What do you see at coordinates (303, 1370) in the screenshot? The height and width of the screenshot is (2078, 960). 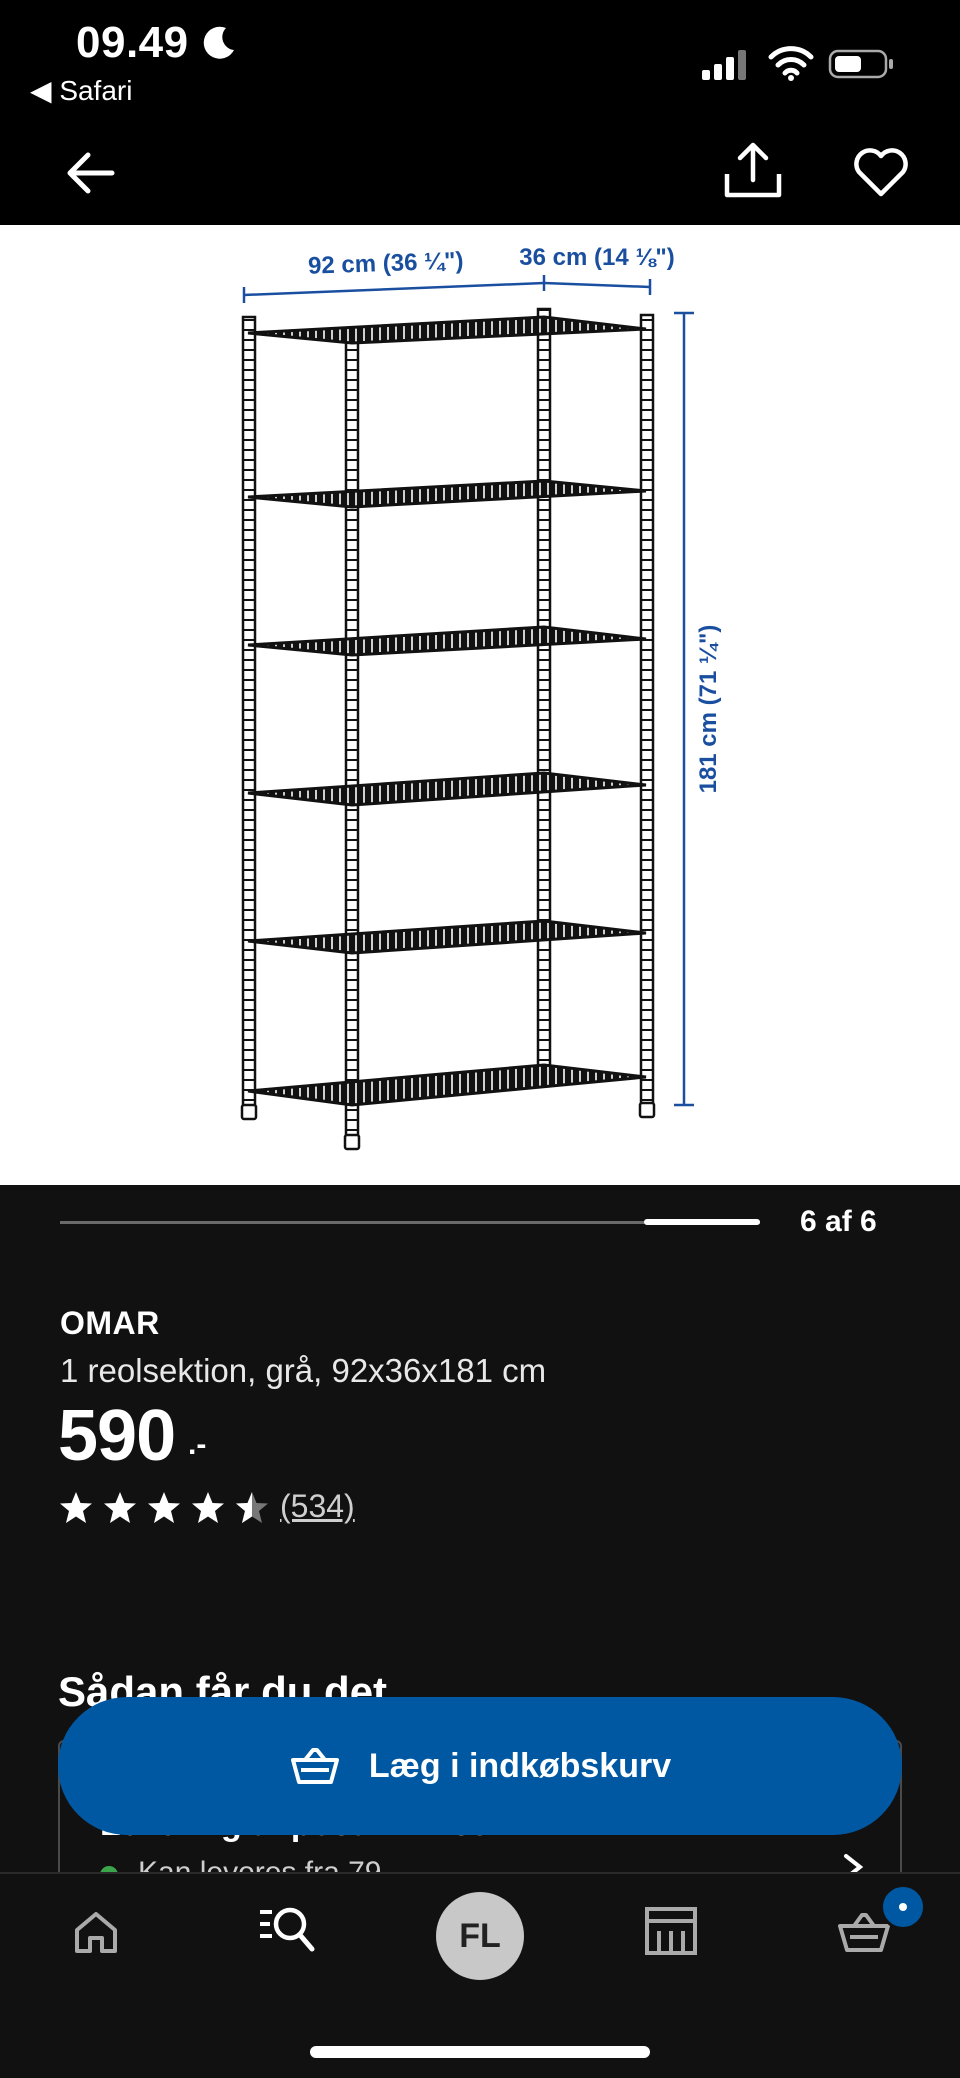 I see `product-description: 1 reolsektion, grå, 92x36x181 cm` at bounding box center [303, 1370].